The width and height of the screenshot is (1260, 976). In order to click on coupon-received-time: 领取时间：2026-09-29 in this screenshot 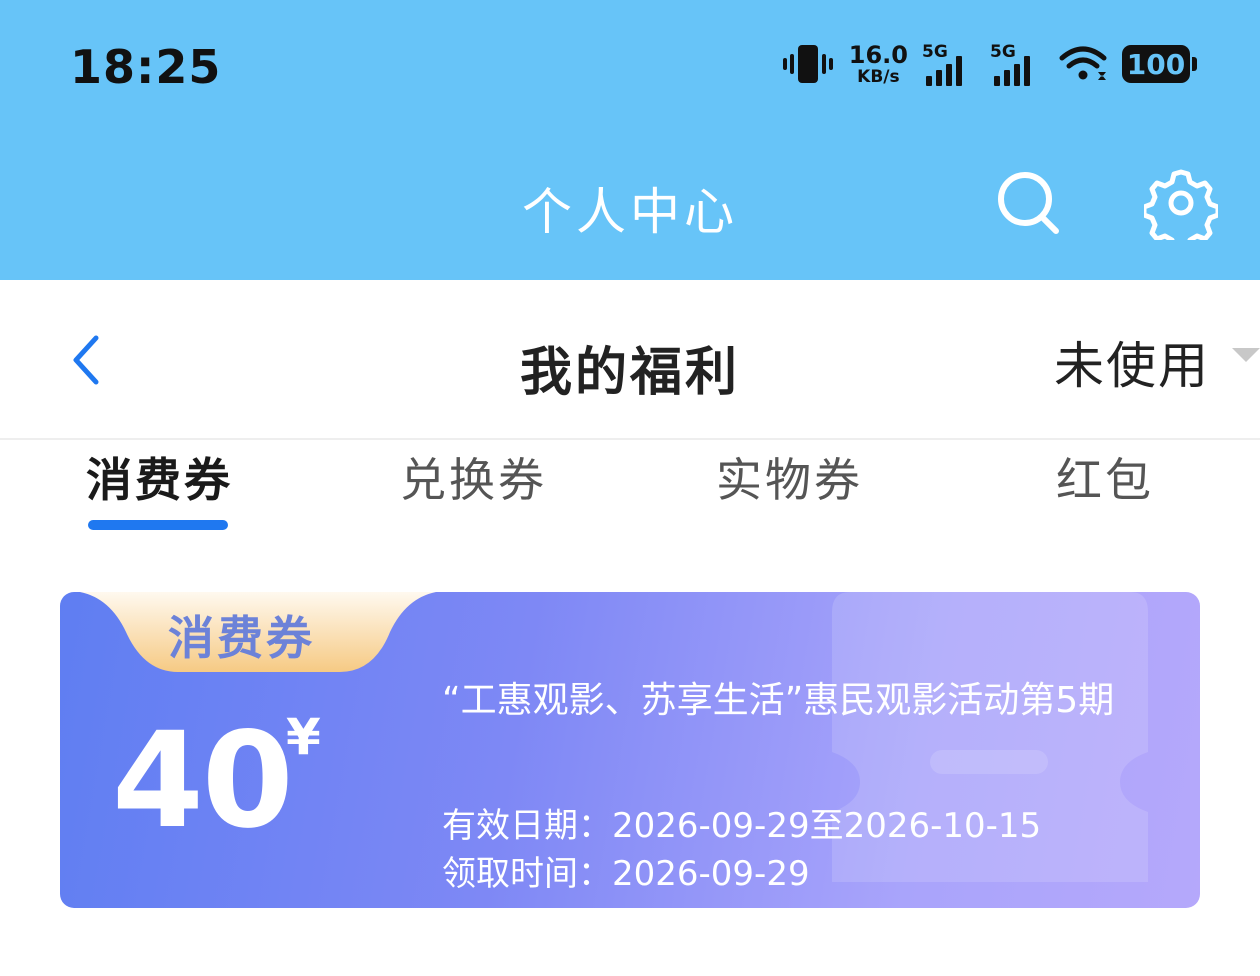, I will do `click(626, 874)`.